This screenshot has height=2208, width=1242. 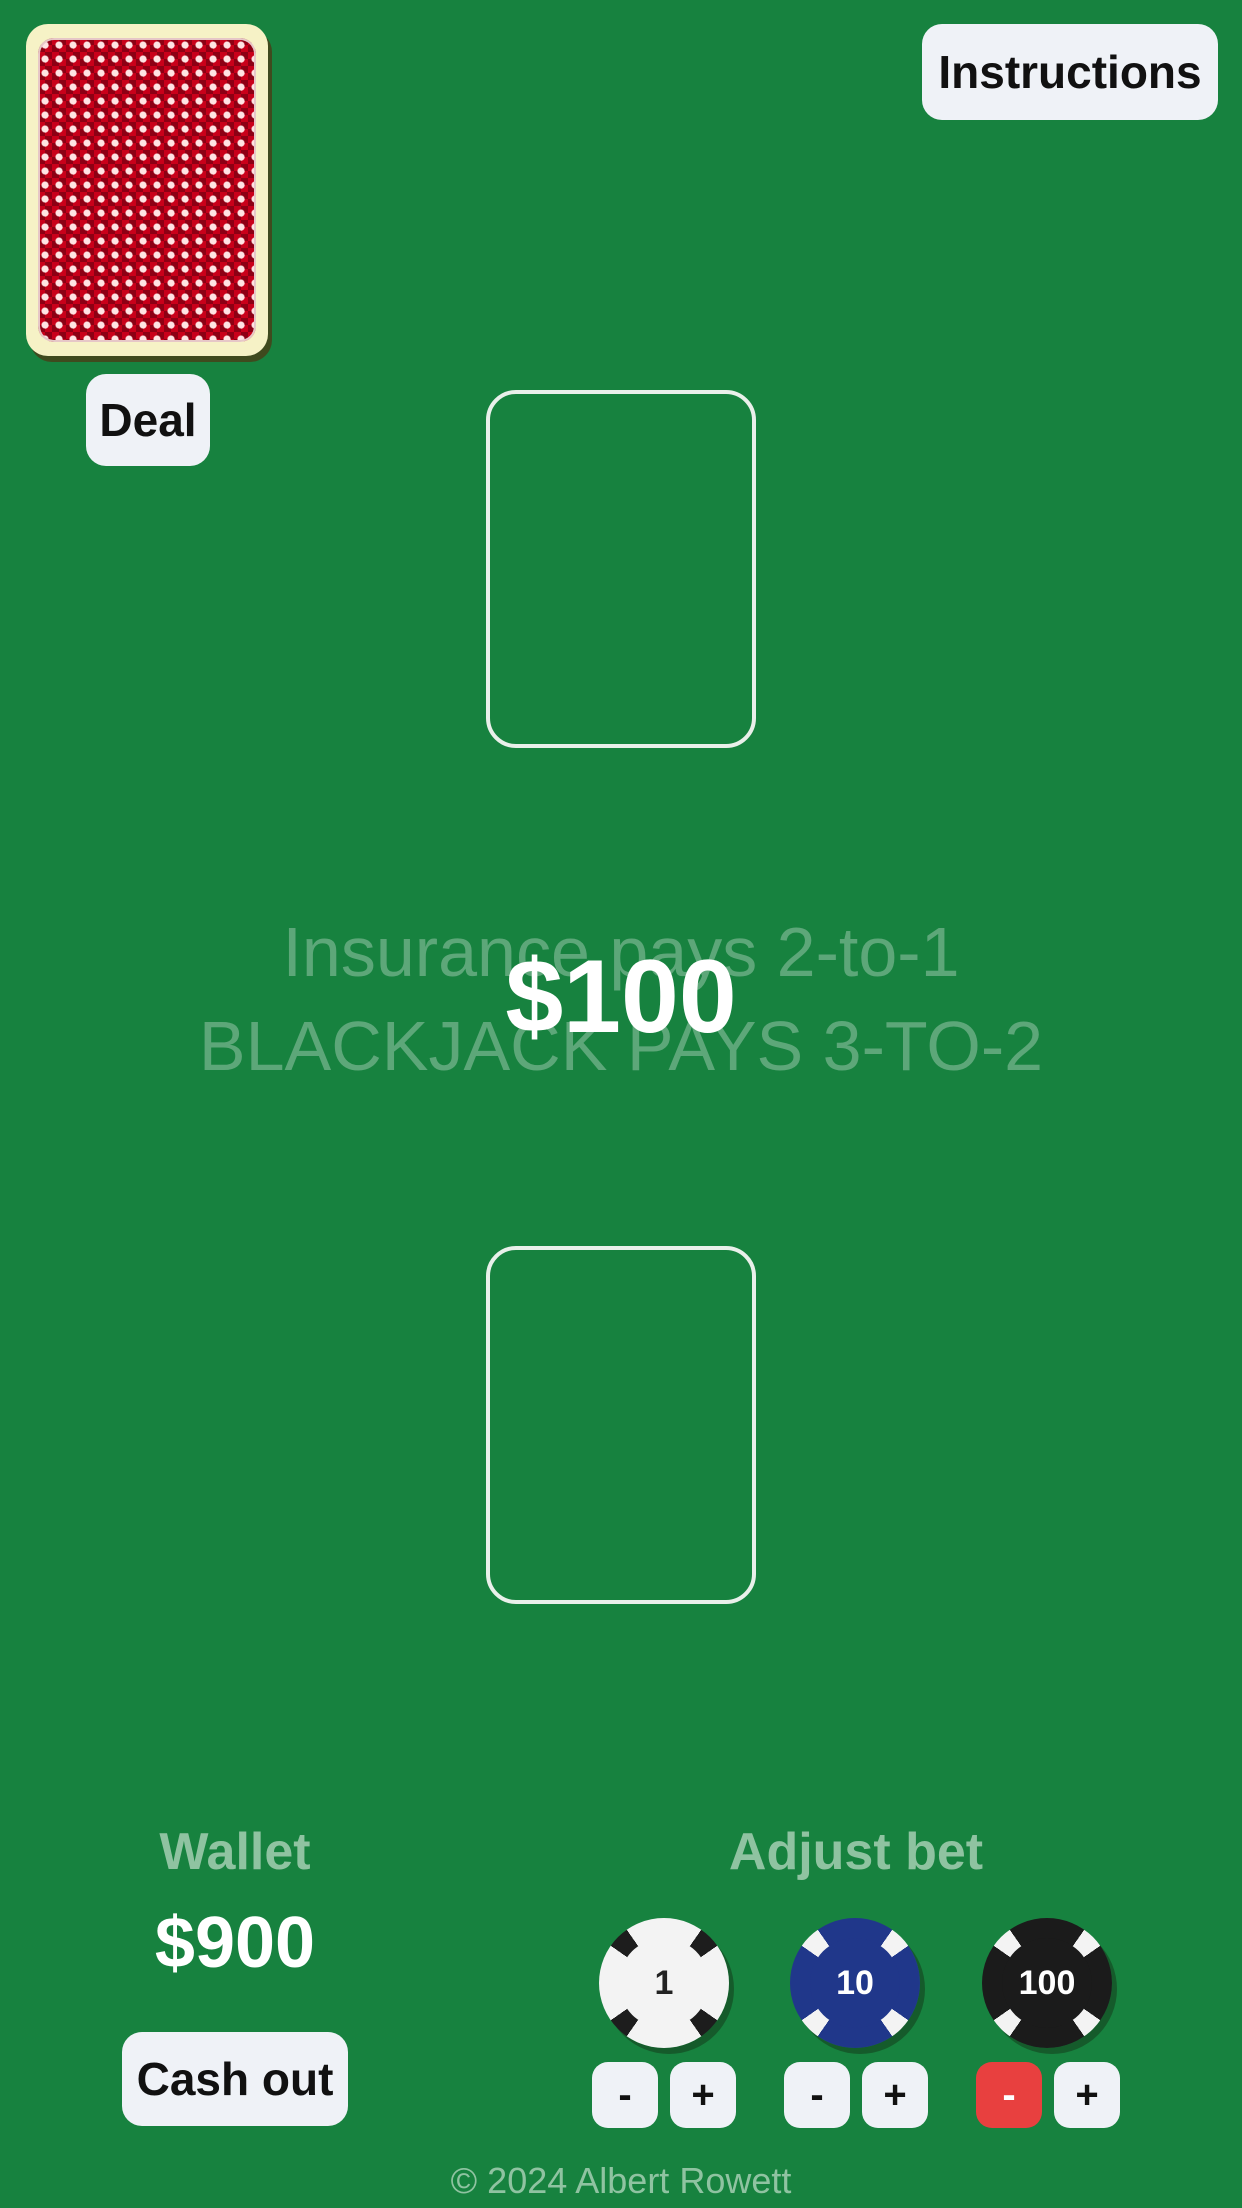 I want to click on card-back-pattern, so click(x=147, y=190).